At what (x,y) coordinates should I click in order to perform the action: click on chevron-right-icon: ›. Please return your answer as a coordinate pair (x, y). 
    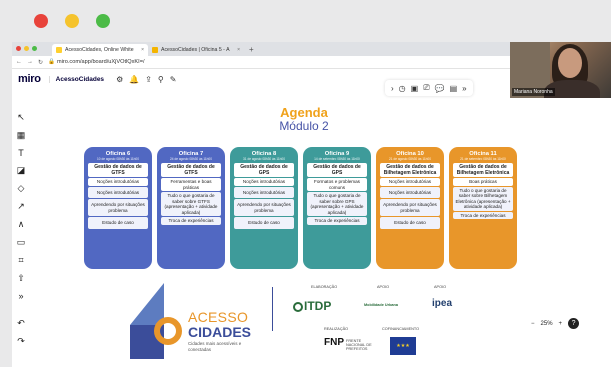
    Looking at the image, I should click on (392, 88).